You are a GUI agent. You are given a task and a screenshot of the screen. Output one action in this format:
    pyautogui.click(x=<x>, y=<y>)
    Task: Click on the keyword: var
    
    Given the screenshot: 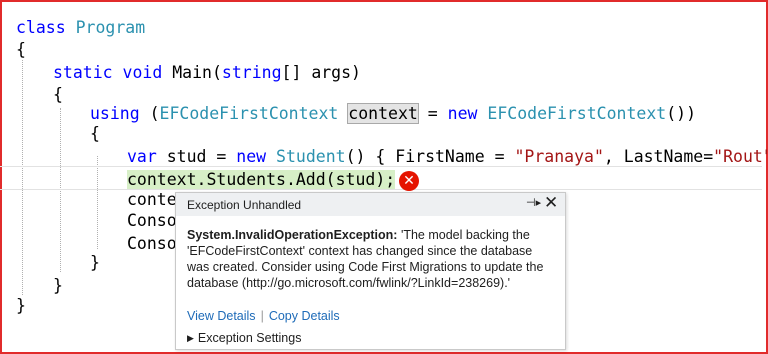 What is the action you would take?
    pyautogui.click(x=142, y=156)
    